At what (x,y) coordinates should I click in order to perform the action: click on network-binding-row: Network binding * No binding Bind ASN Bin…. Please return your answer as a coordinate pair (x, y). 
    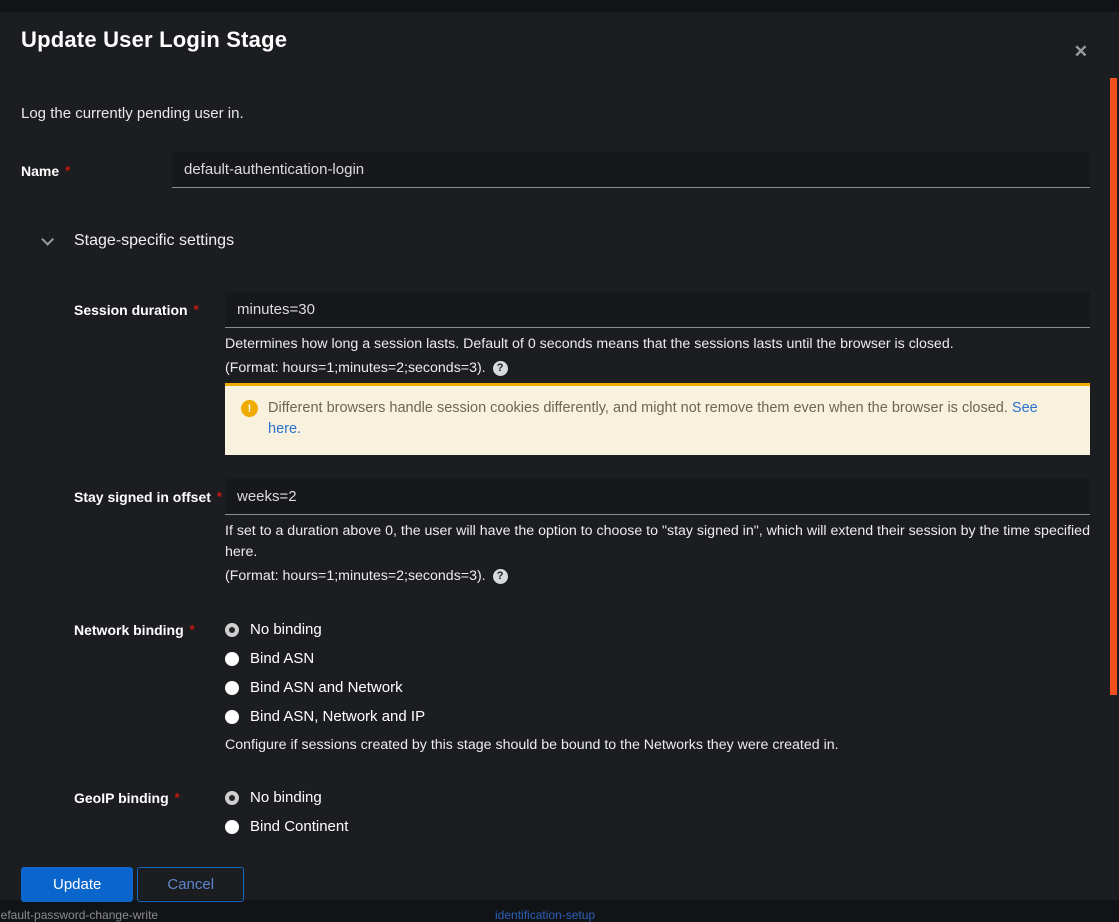
    Looking at the image, I should click on (582, 687).